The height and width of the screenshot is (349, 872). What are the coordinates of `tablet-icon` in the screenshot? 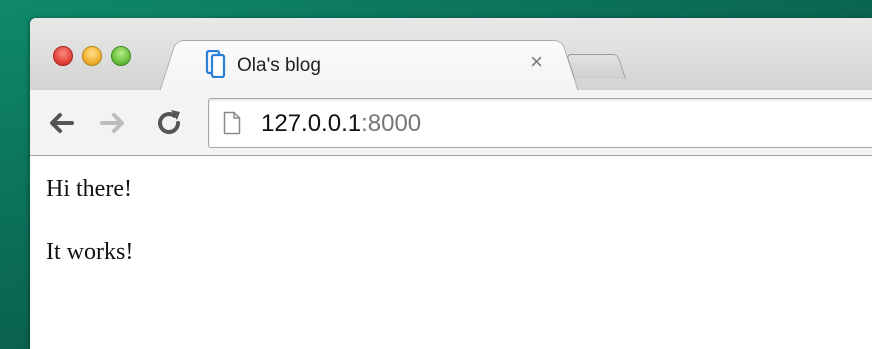 It's located at (215, 64).